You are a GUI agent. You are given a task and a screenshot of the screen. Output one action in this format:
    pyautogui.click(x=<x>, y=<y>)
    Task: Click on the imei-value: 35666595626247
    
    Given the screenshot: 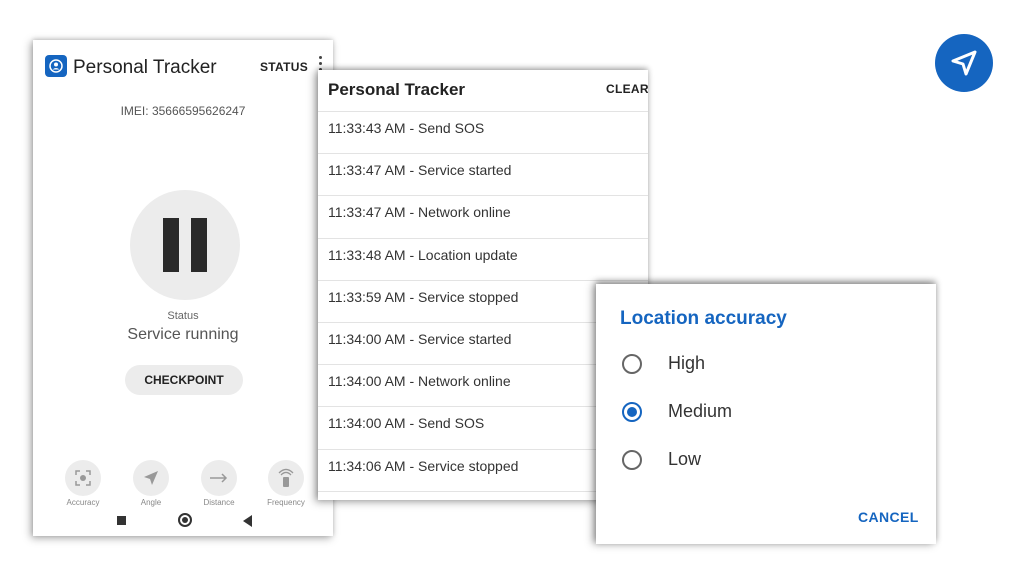 What is the action you would take?
    pyautogui.click(x=198, y=111)
    